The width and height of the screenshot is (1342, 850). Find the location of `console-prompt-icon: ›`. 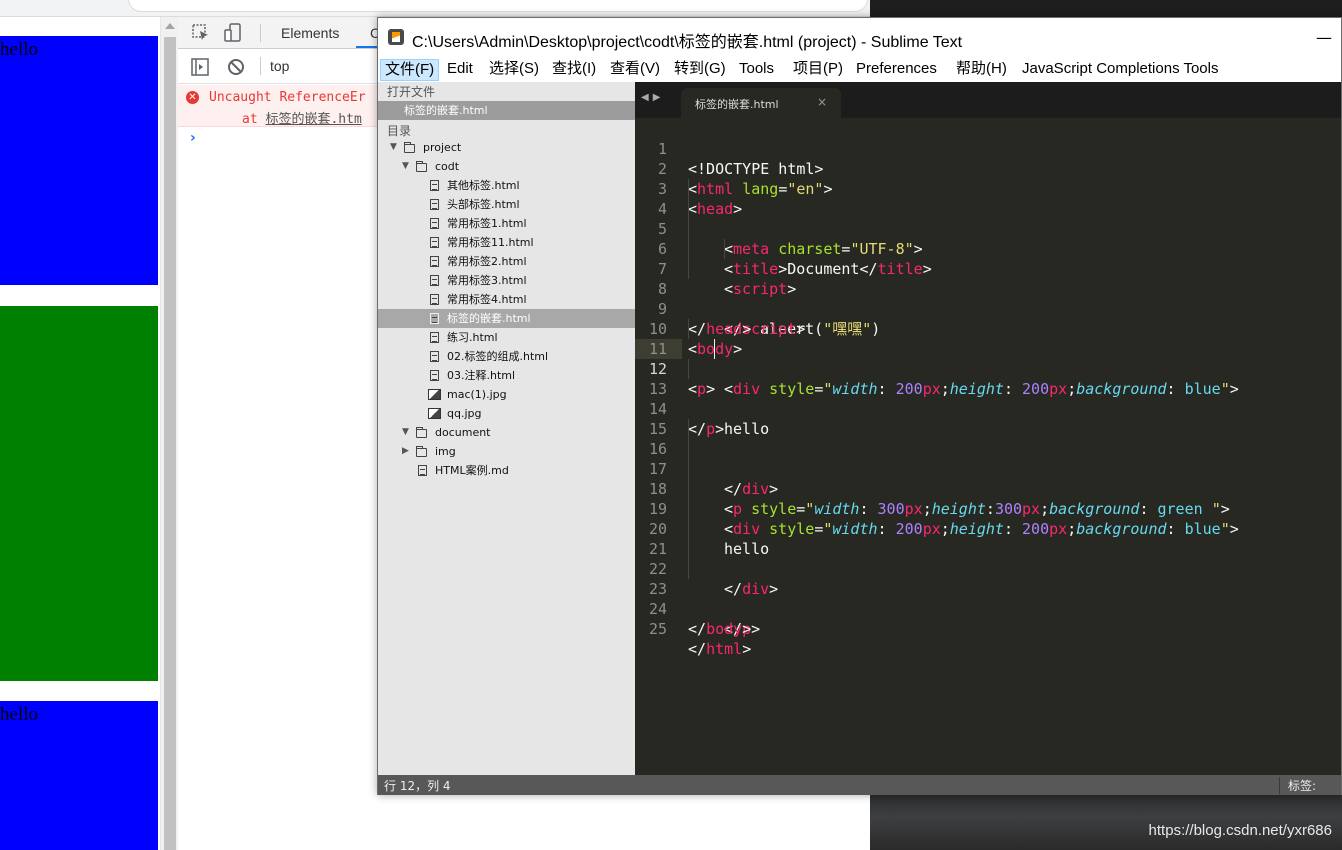

console-prompt-icon: › is located at coordinates (193, 138).